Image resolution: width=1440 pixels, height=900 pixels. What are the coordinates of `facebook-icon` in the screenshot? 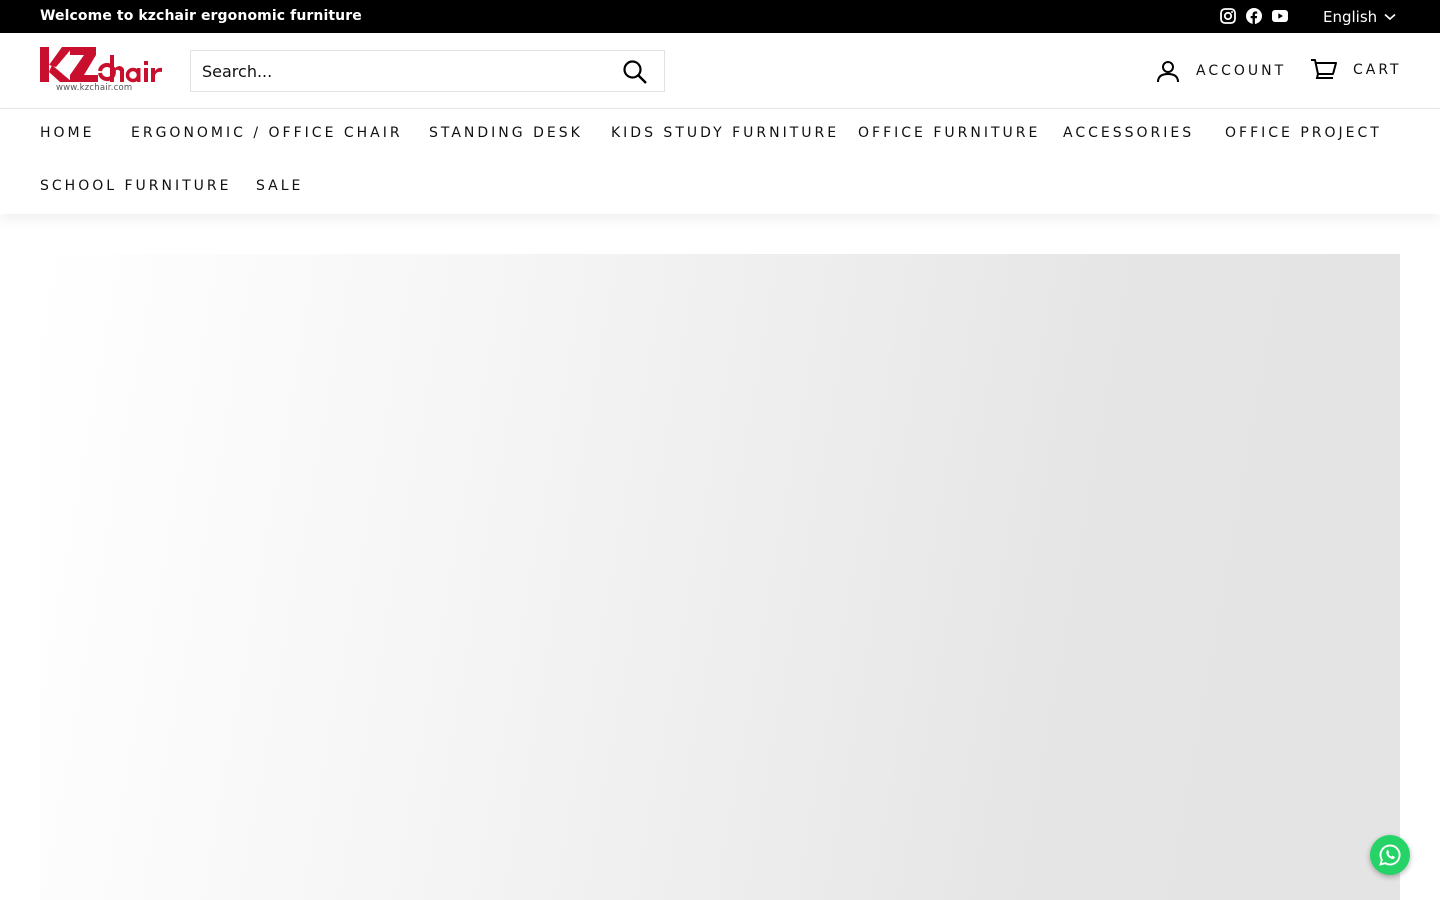 It's located at (1254, 16).